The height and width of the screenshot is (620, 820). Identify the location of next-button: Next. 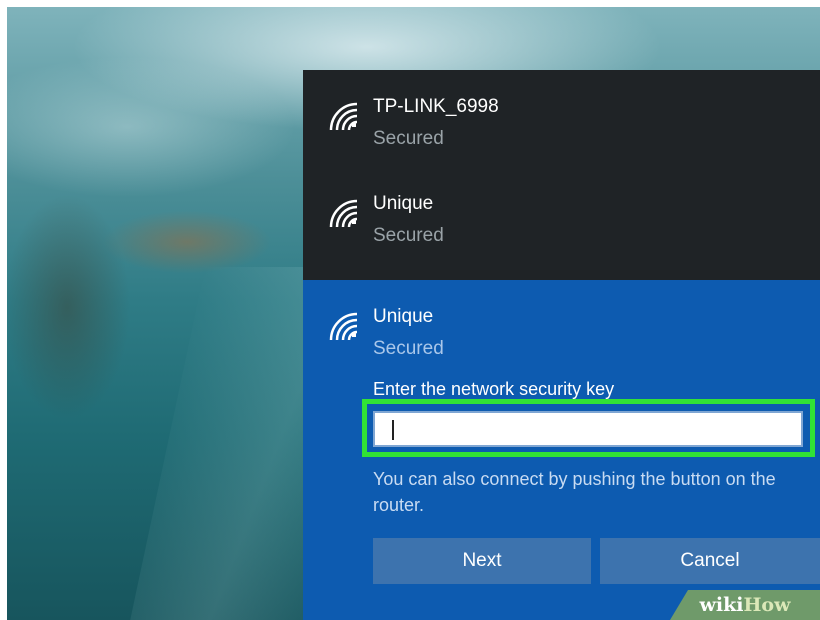
(482, 561).